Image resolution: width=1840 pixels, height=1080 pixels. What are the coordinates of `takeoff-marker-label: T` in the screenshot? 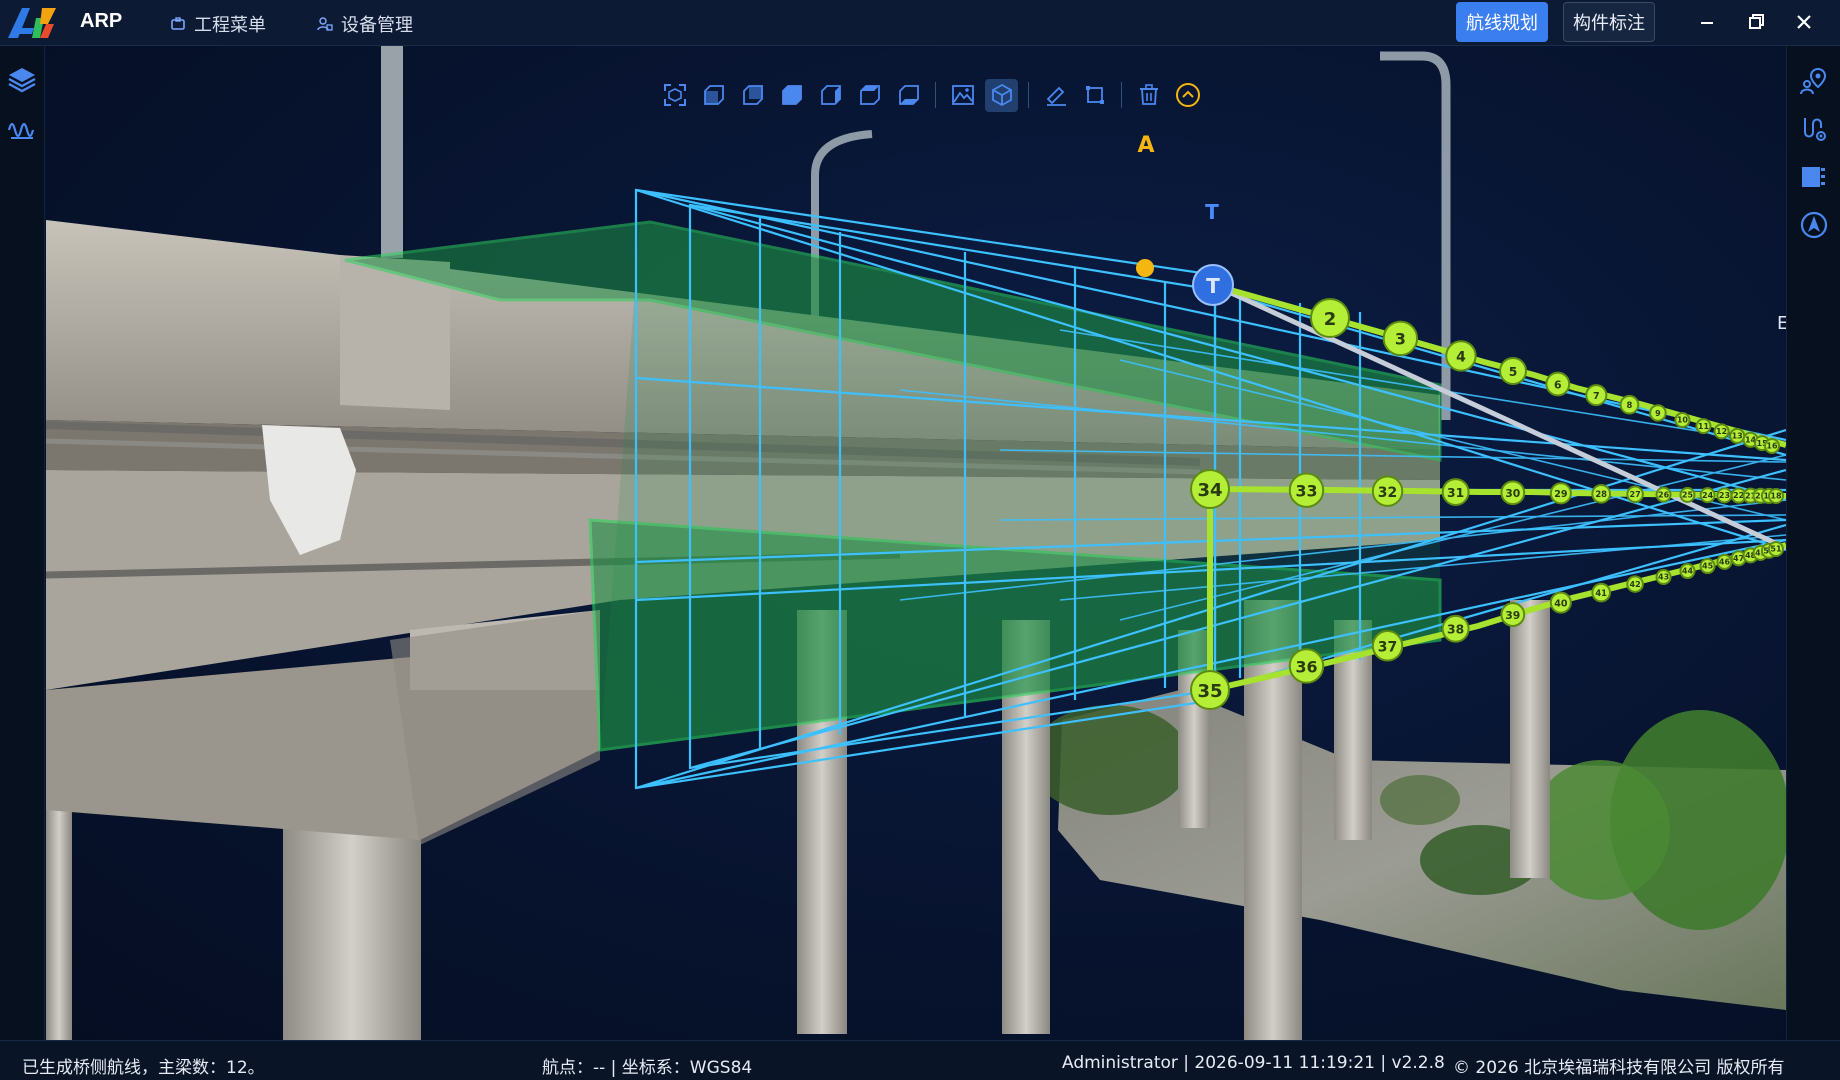 It's located at (1213, 286).